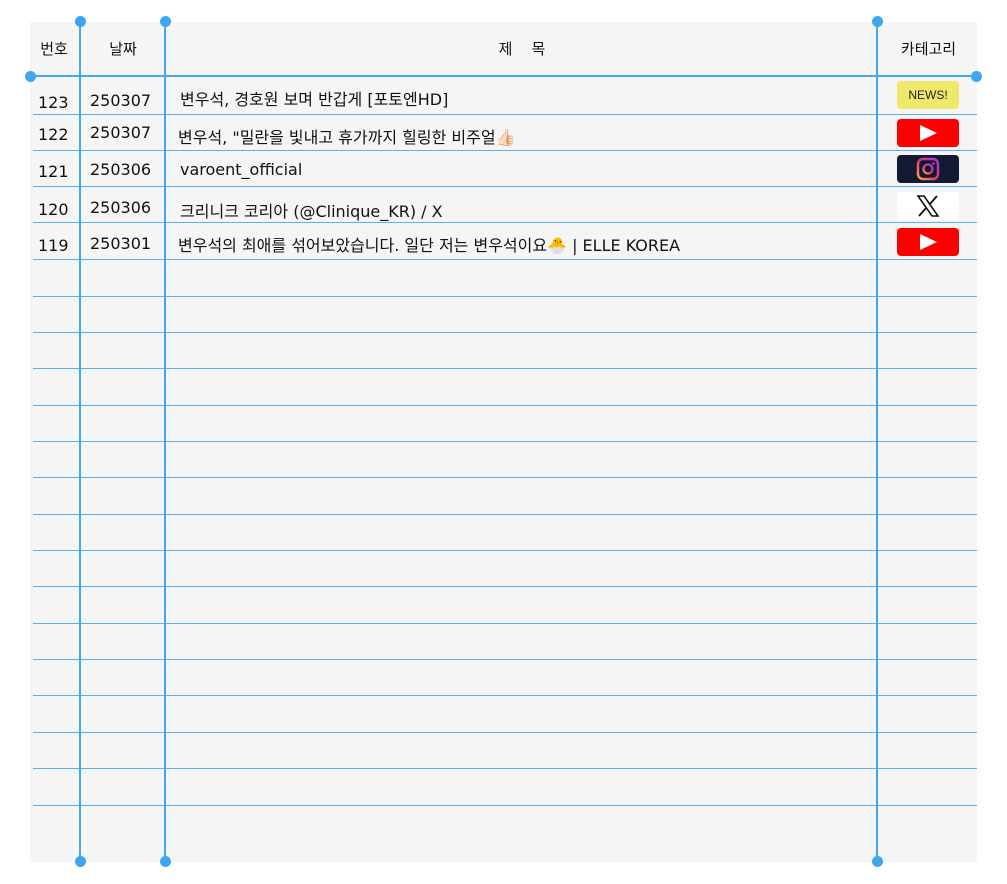 The height and width of the screenshot is (884, 1007). I want to click on resize-handle-number-top, so click(80, 21).